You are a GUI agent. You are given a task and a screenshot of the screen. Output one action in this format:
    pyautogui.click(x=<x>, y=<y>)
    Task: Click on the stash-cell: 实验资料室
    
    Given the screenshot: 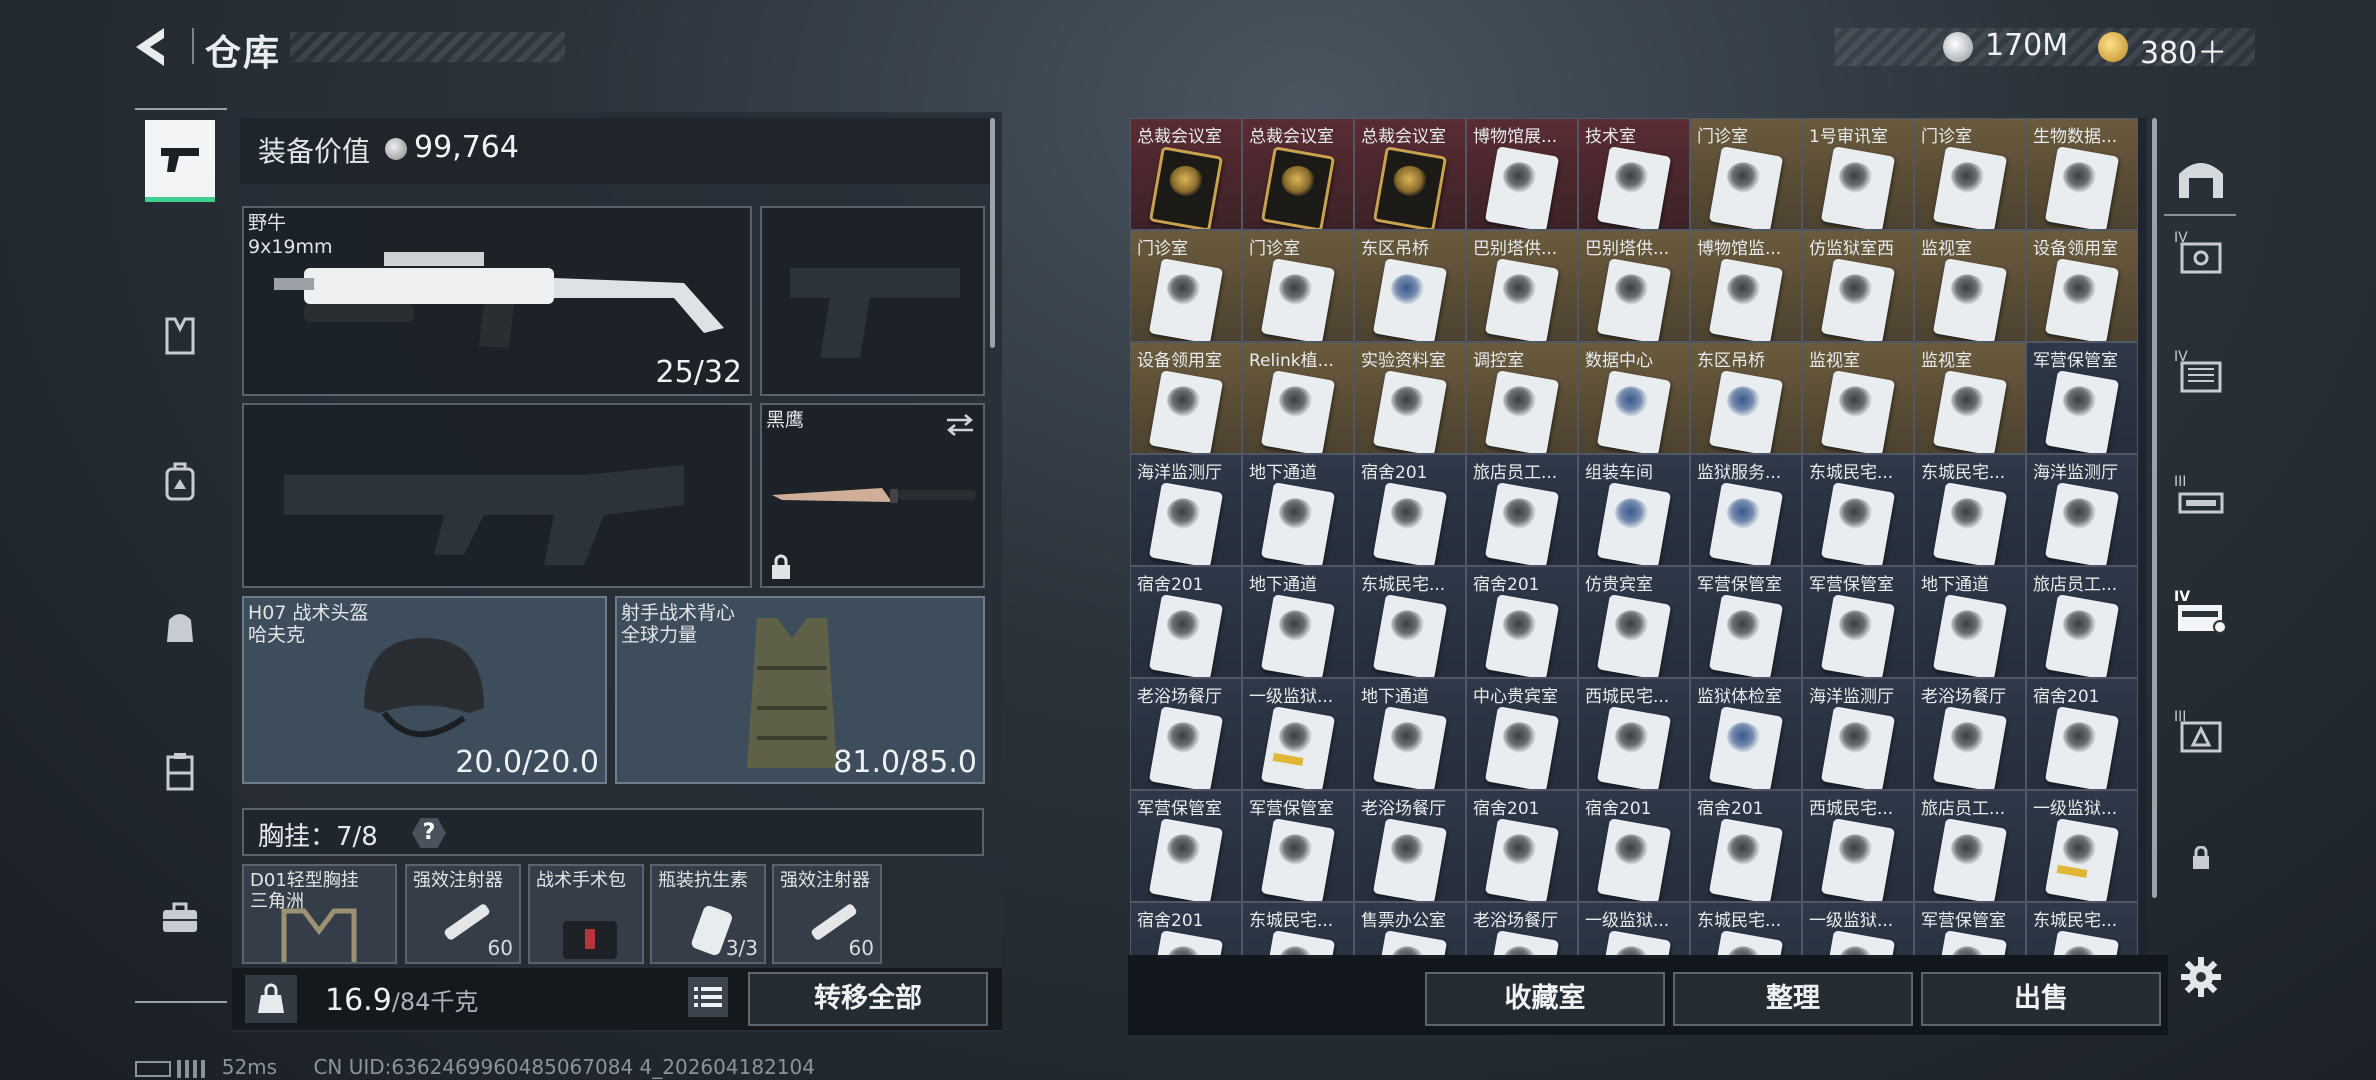 What is the action you would take?
    pyautogui.click(x=1410, y=398)
    